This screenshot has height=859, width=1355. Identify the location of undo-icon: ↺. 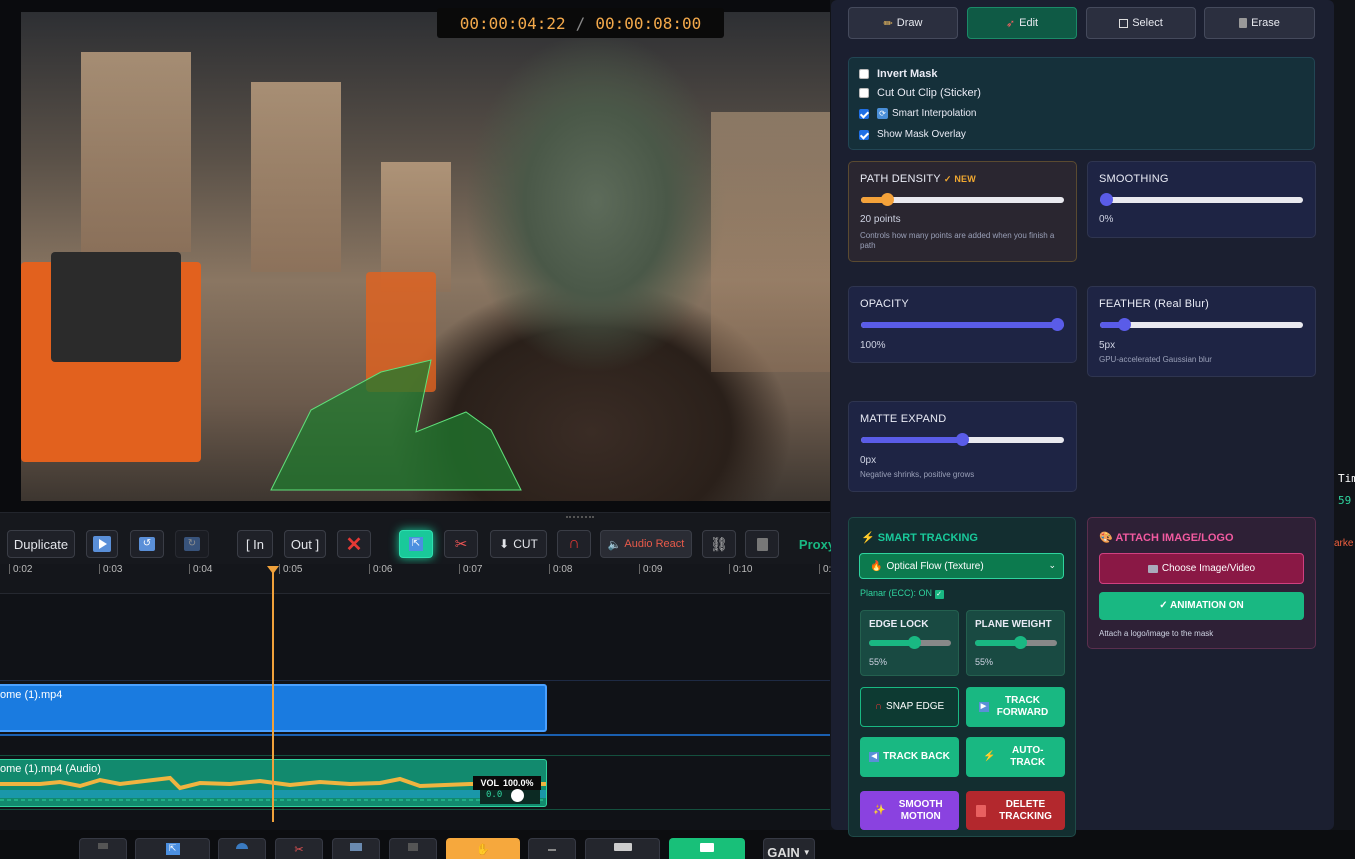
(147, 544).